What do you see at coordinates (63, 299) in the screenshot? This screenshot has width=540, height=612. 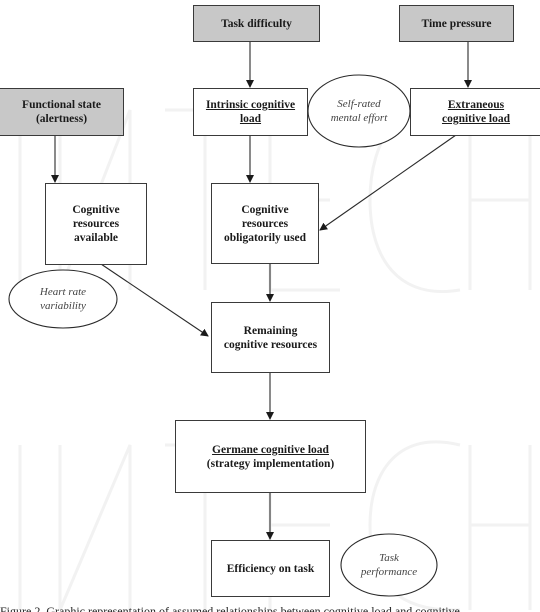 I see `measure-heart-rate-variability: Heart rate variability` at bounding box center [63, 299].